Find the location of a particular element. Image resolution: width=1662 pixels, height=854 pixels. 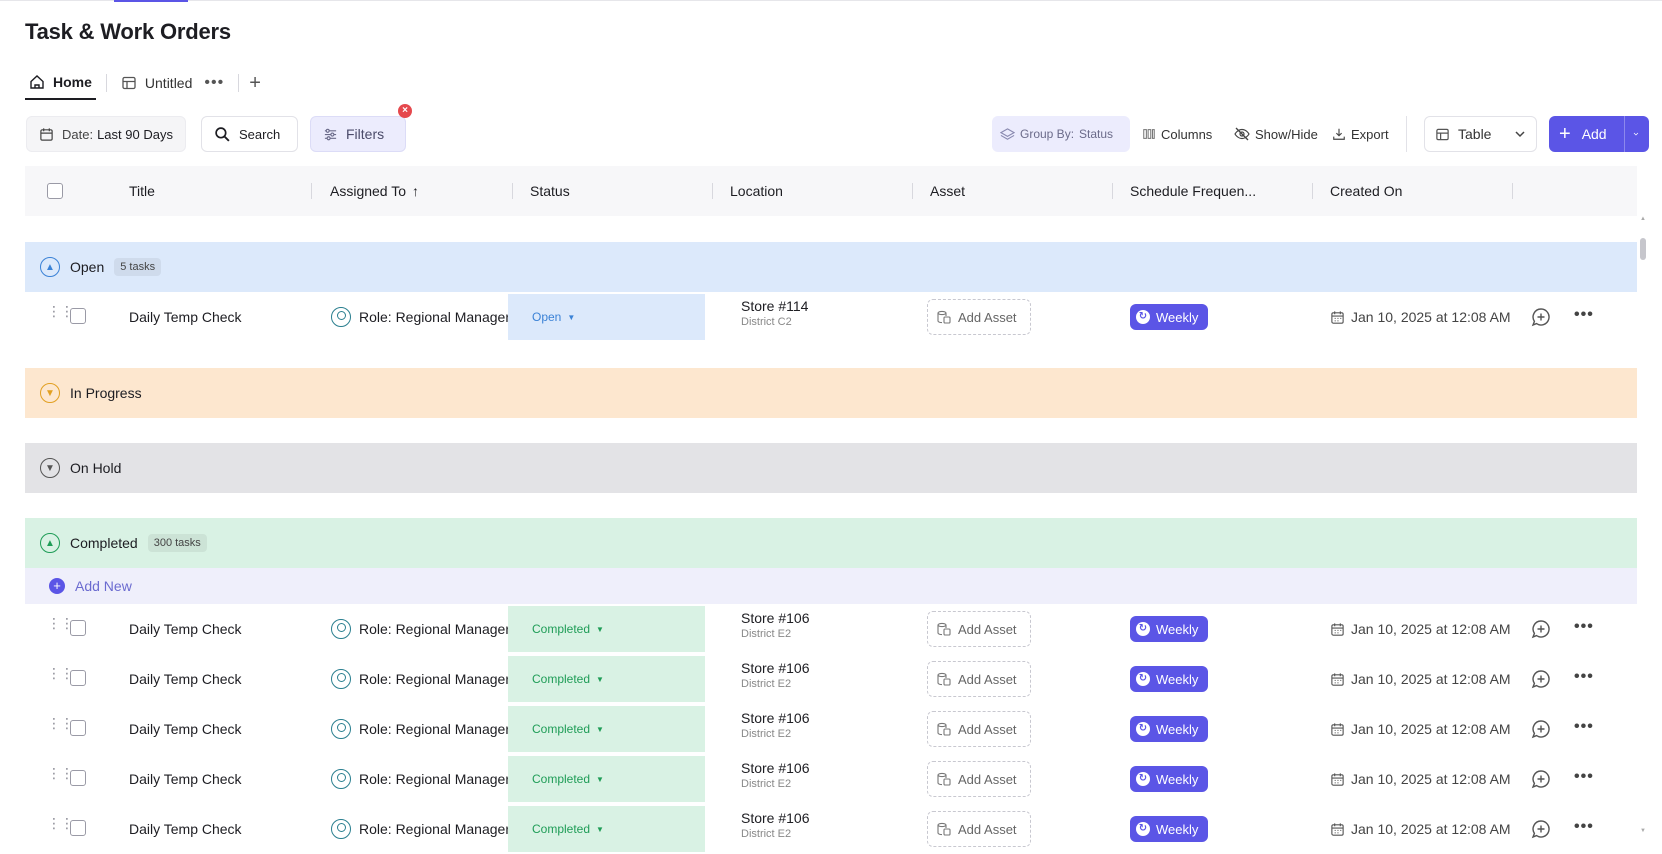

add-asset-label: Add Asset is located at coordinates (987, 829).